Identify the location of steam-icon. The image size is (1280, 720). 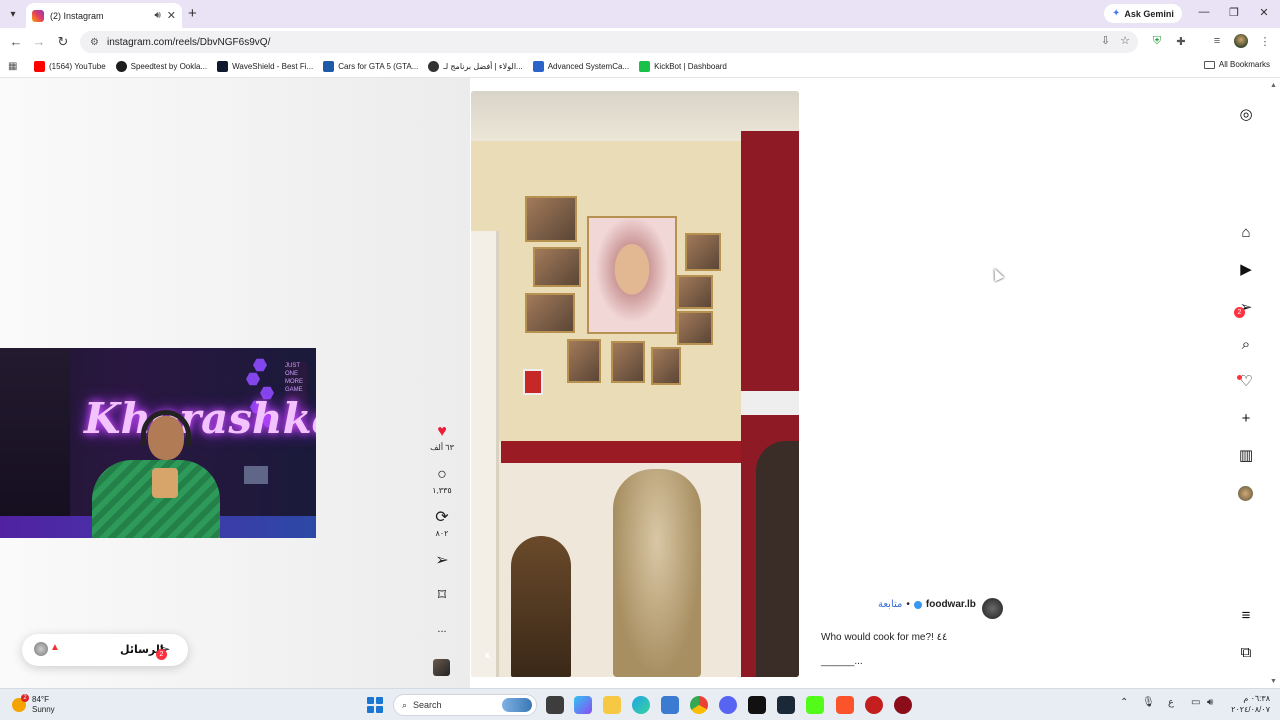
(786, 705).